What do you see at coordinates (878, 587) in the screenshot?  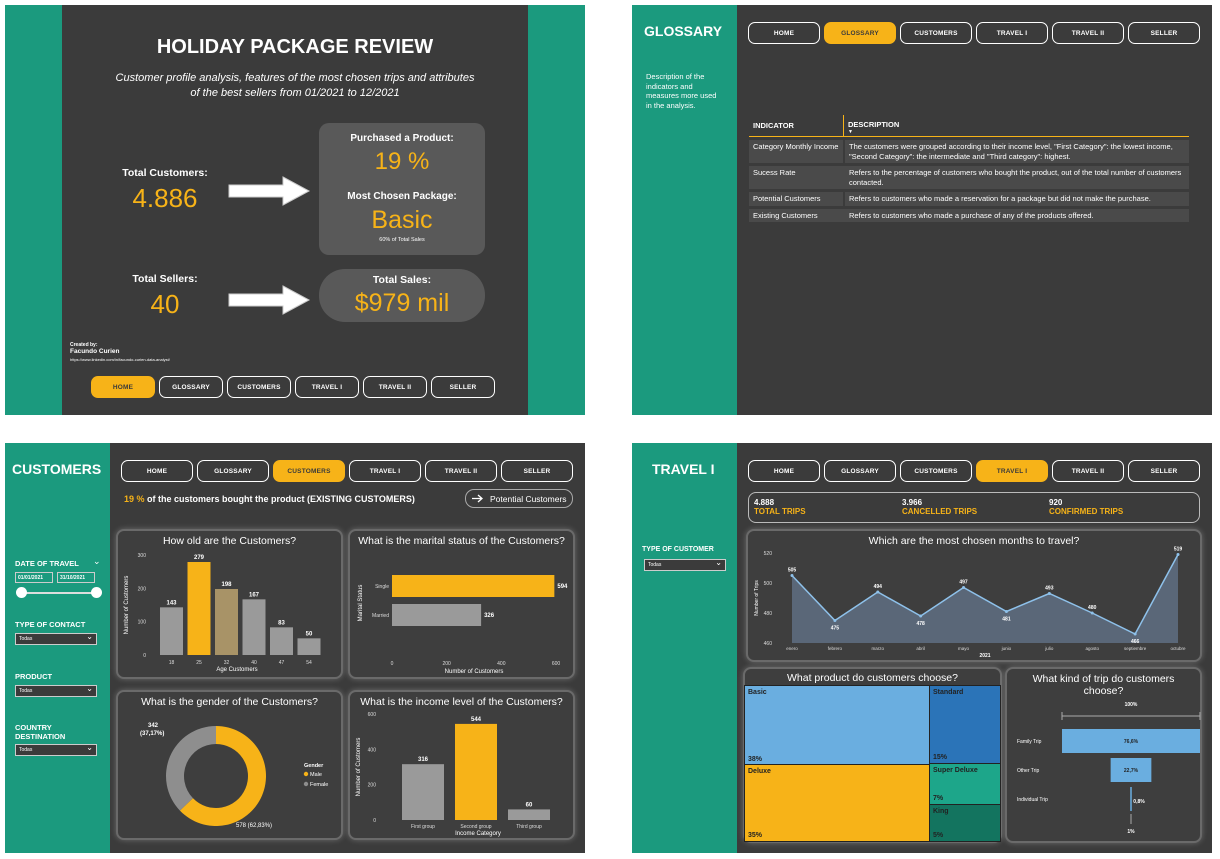 I see `data-label: 494` at bounding box center [878, 587].